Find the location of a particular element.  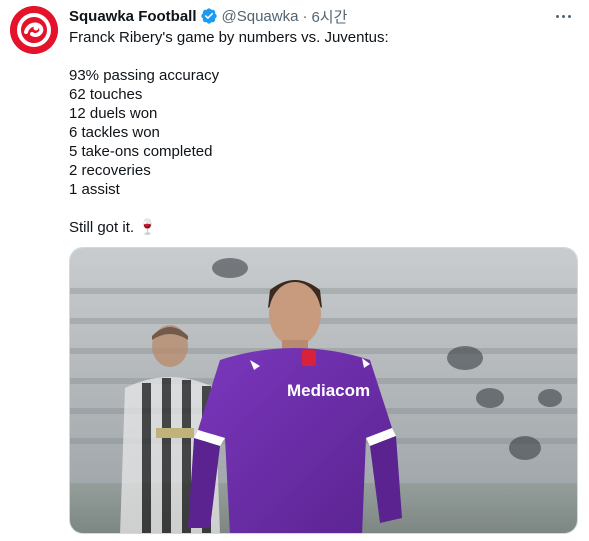

verified-badge-icon is located at coordinates (209, 16).